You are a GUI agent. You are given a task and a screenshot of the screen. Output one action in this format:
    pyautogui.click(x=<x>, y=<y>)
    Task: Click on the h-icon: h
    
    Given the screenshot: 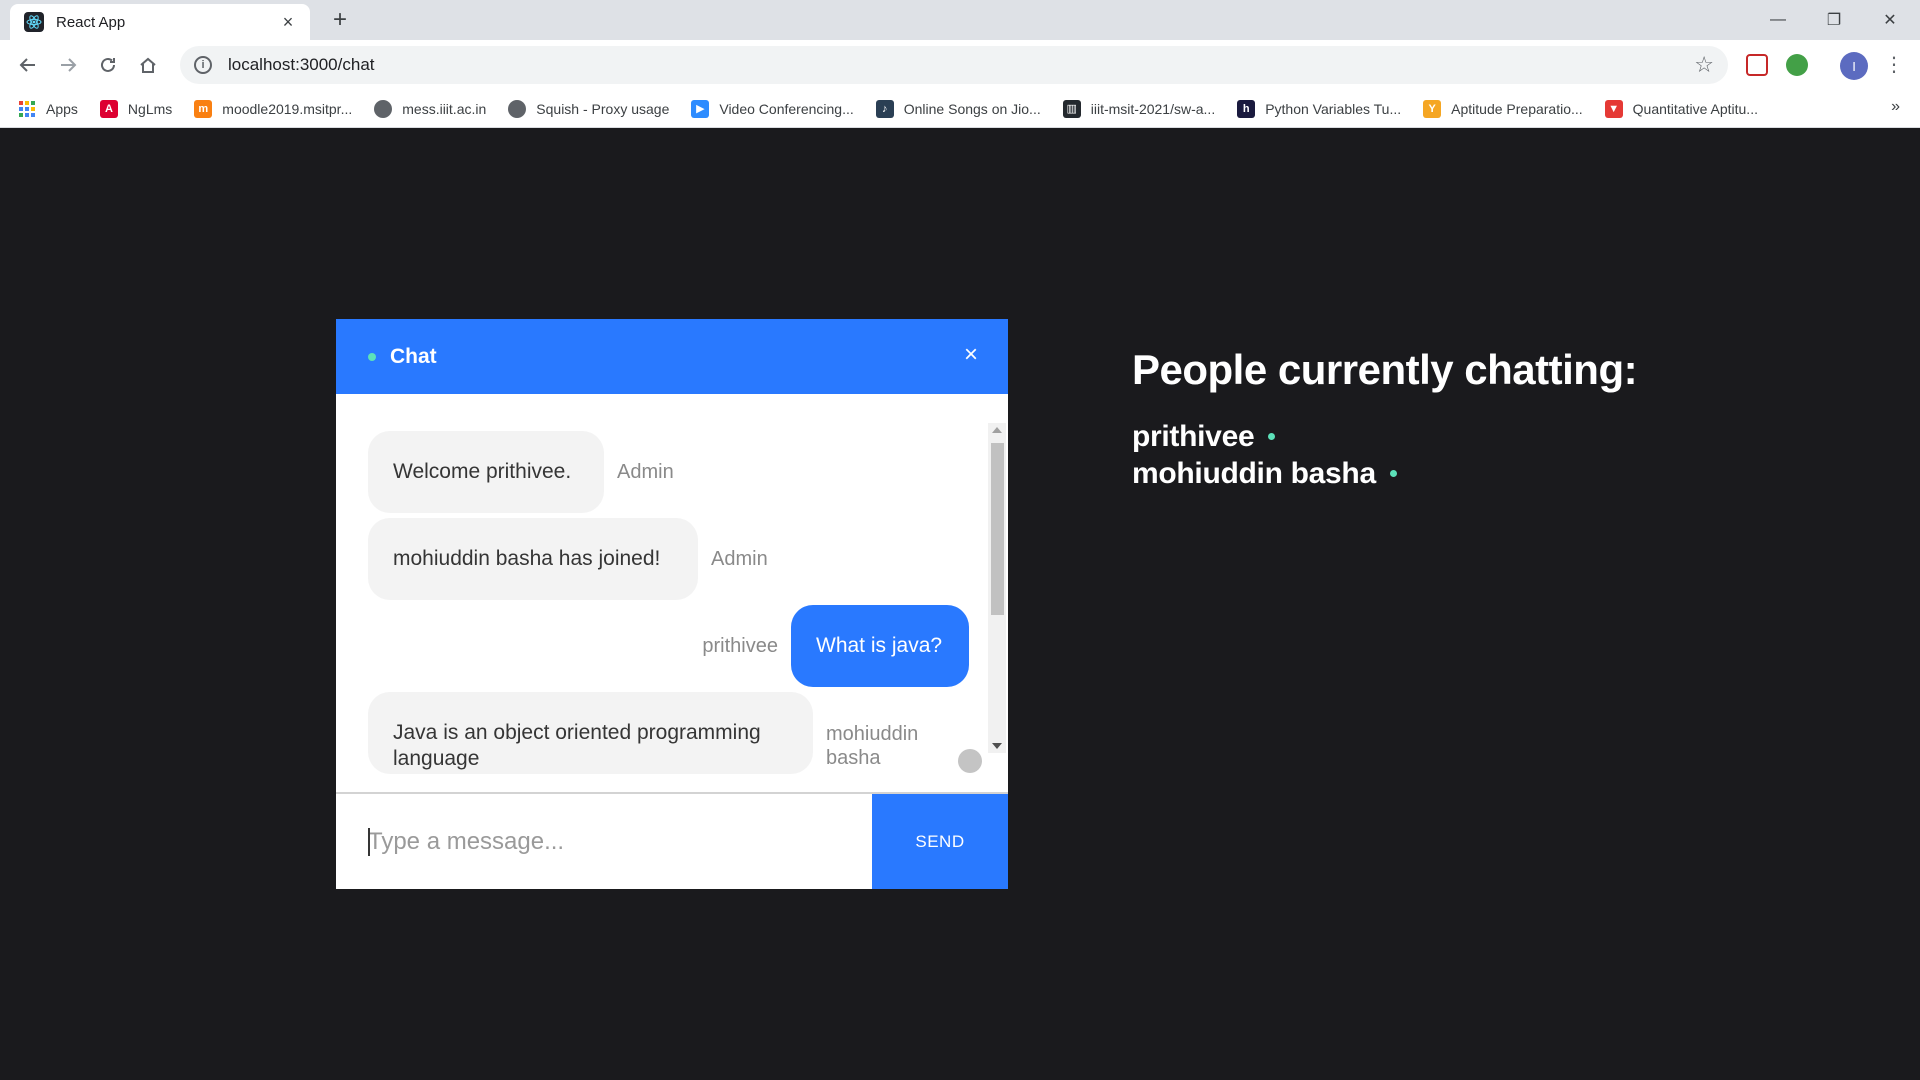 What is the action you would take?
    pyautogui.click(x=1246, y=108)
    